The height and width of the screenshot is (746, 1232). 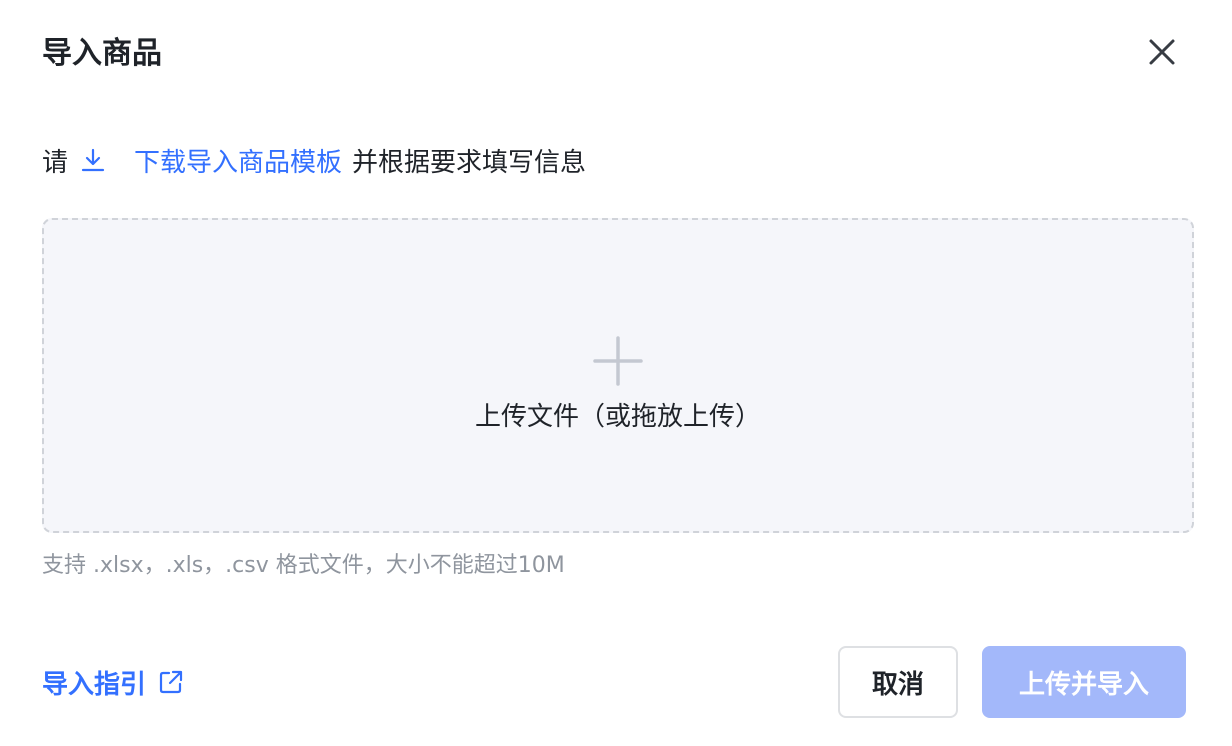 I want to click on cancel-button: 取消, so click(x=898, y=682).